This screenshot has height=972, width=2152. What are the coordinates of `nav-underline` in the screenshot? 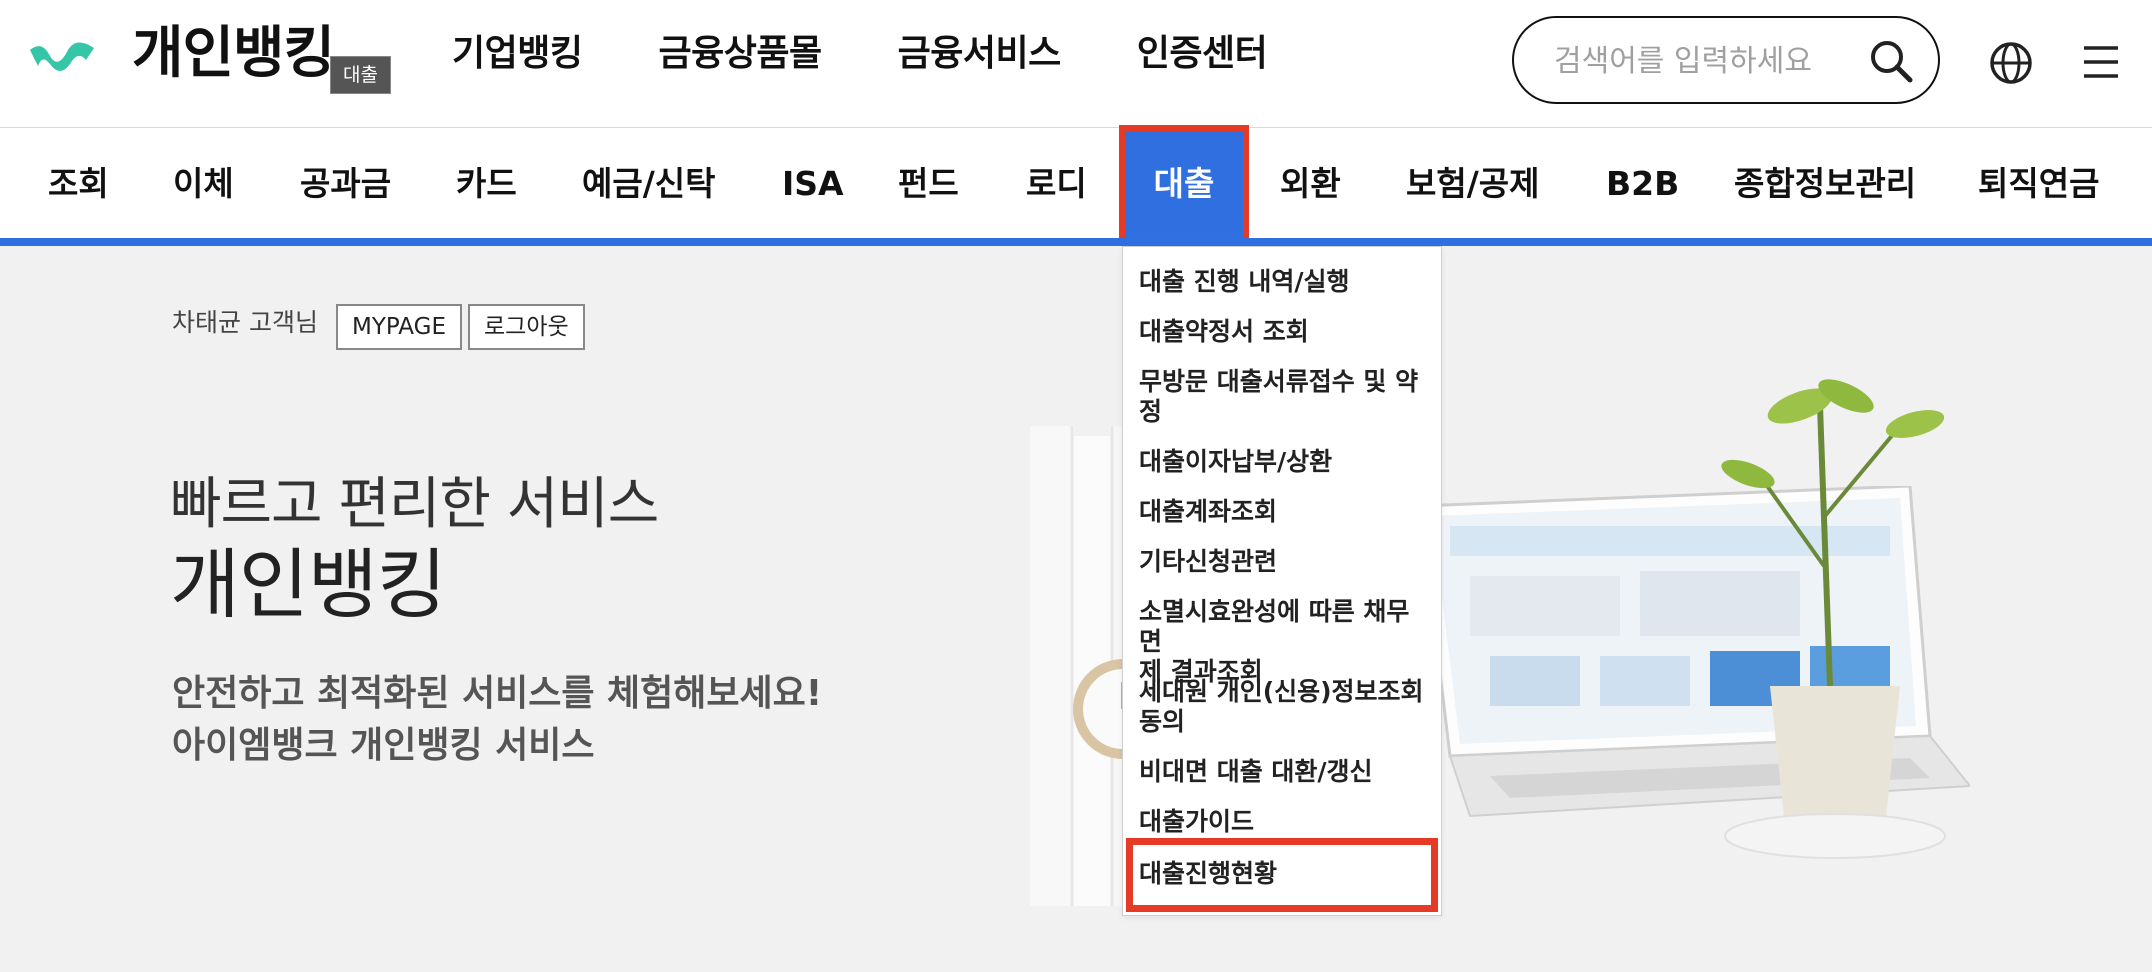 It's located at (1076, 242).